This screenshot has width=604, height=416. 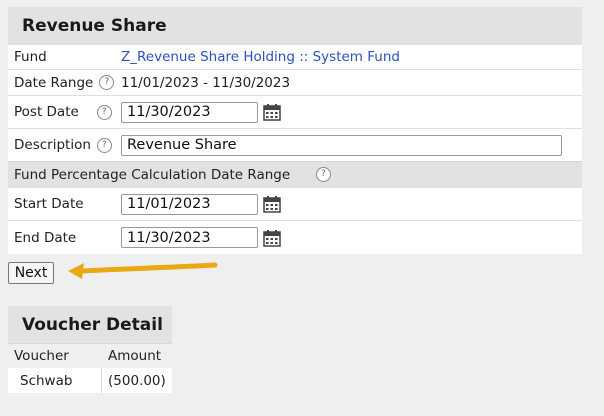 What do you see at coordinates (137, 380) in the screenshot?
I see `amount-cell: (500.00)` at bounding box center [137, 380].